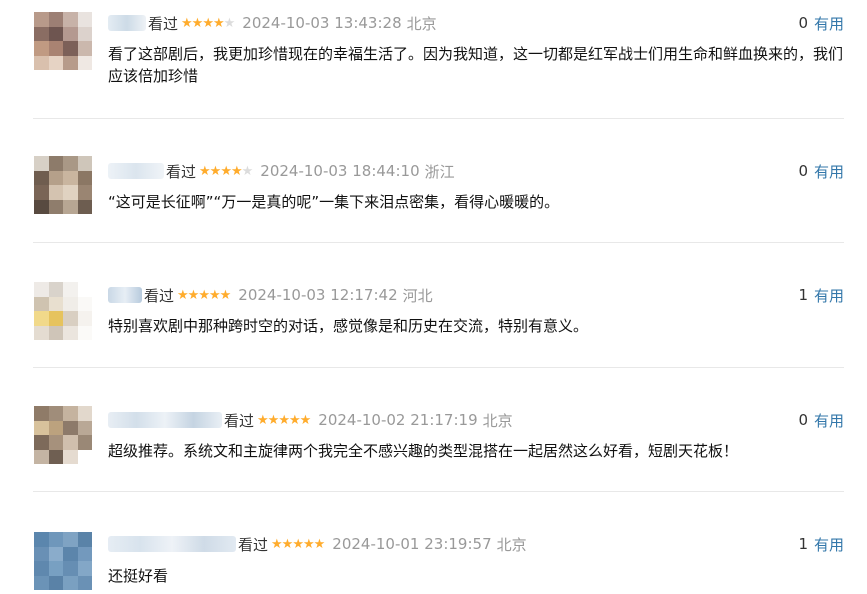 The image size is (867, 594). I want to click on comment-header: 看过 ★ ★ ★ ★ ★ 2024-10-03 13:43:28 北京, so click(272, 23).